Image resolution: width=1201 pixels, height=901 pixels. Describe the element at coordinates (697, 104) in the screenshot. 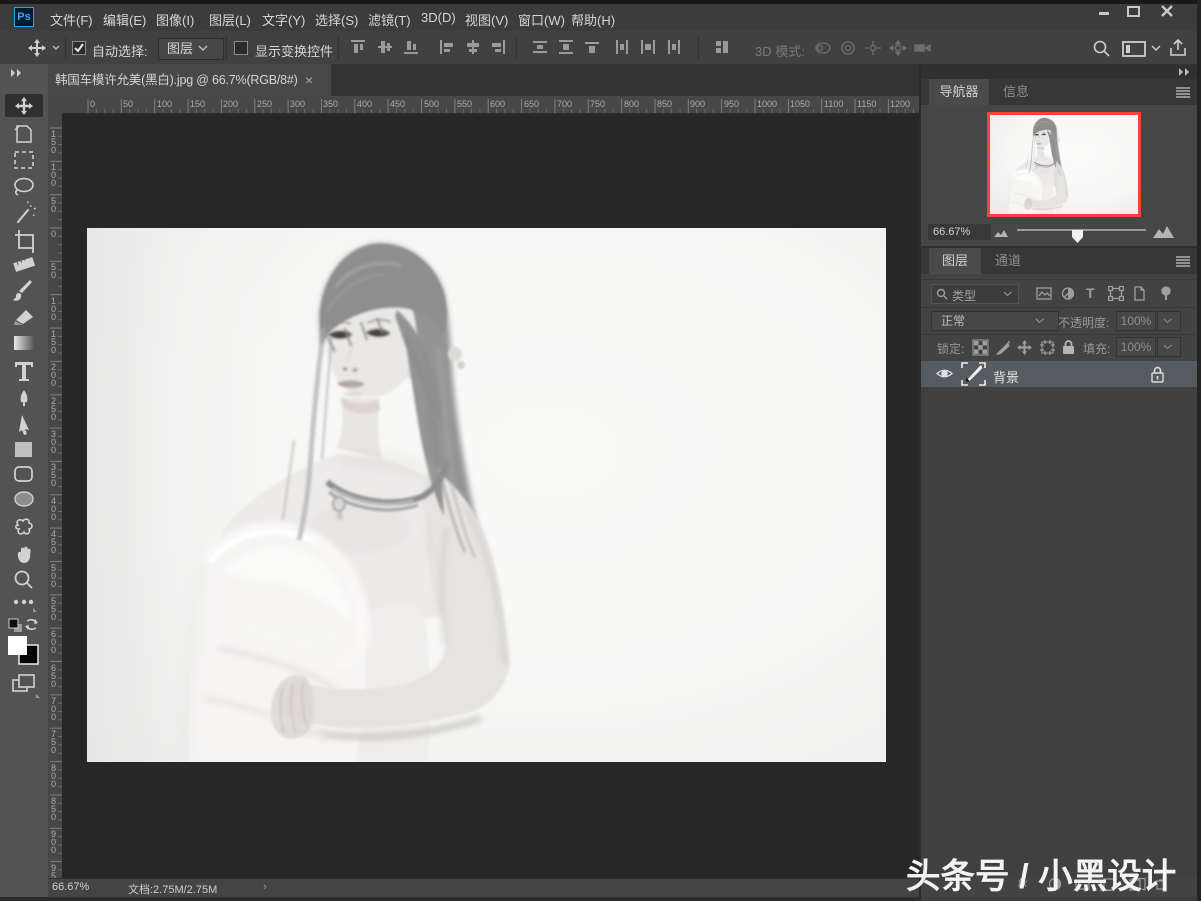

I see `svg-text: 900` at that location.